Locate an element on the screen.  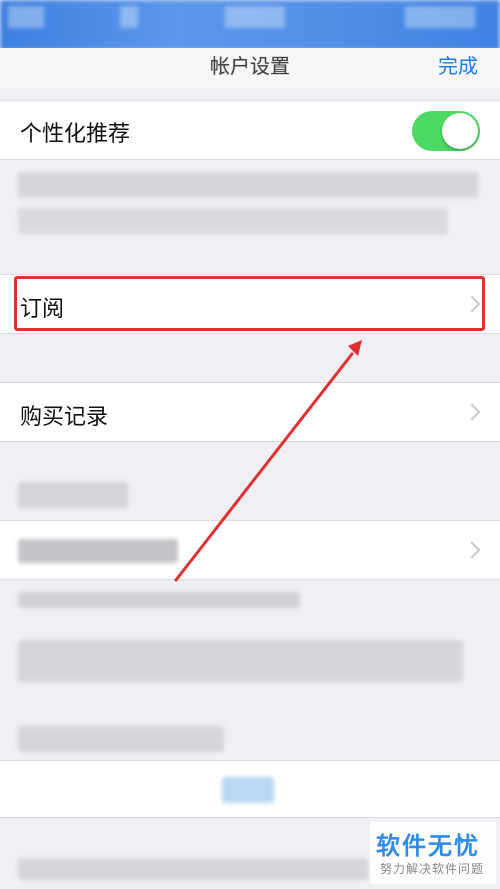
watermark-logo: 软件无忧 努力解决软件问题 is located at coordinates (433, 853).